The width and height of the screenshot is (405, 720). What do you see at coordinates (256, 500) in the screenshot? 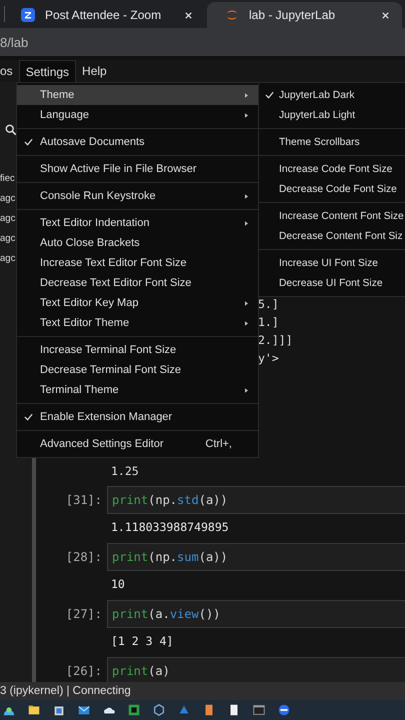
I see `code-cell: print(np.std(a))` at bounding box center [256, 500].